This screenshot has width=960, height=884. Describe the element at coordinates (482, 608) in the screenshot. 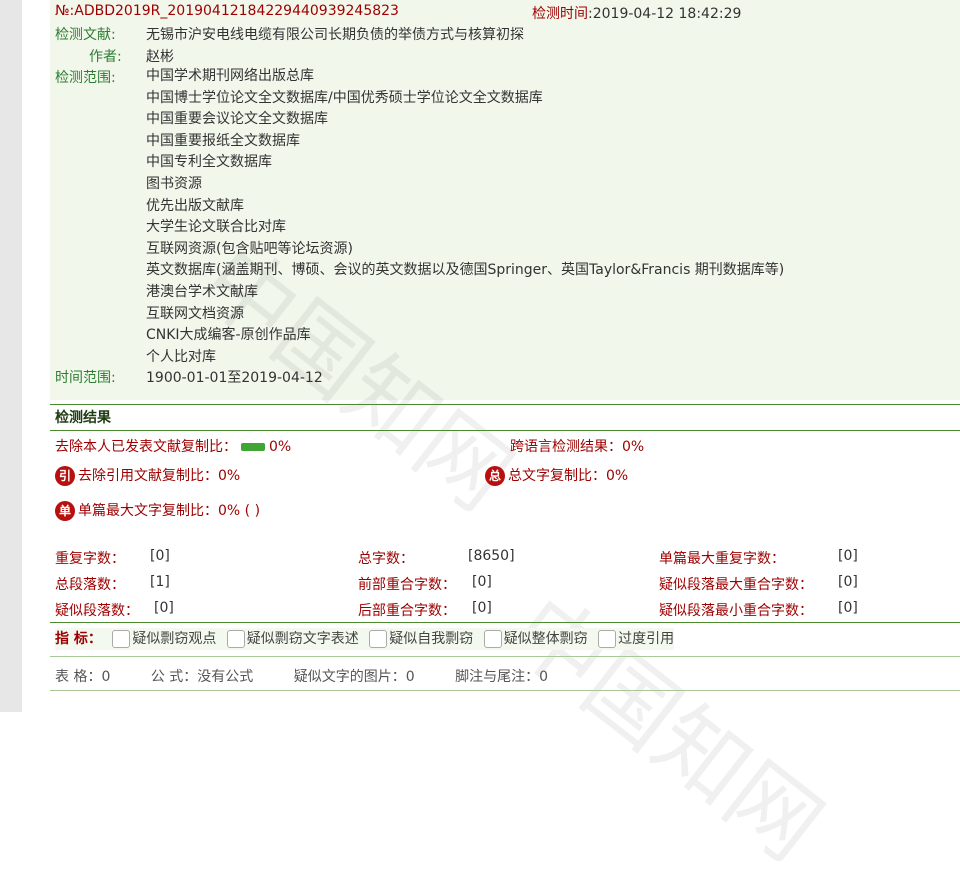

I see `back-overlap-value: [0]` at that location.